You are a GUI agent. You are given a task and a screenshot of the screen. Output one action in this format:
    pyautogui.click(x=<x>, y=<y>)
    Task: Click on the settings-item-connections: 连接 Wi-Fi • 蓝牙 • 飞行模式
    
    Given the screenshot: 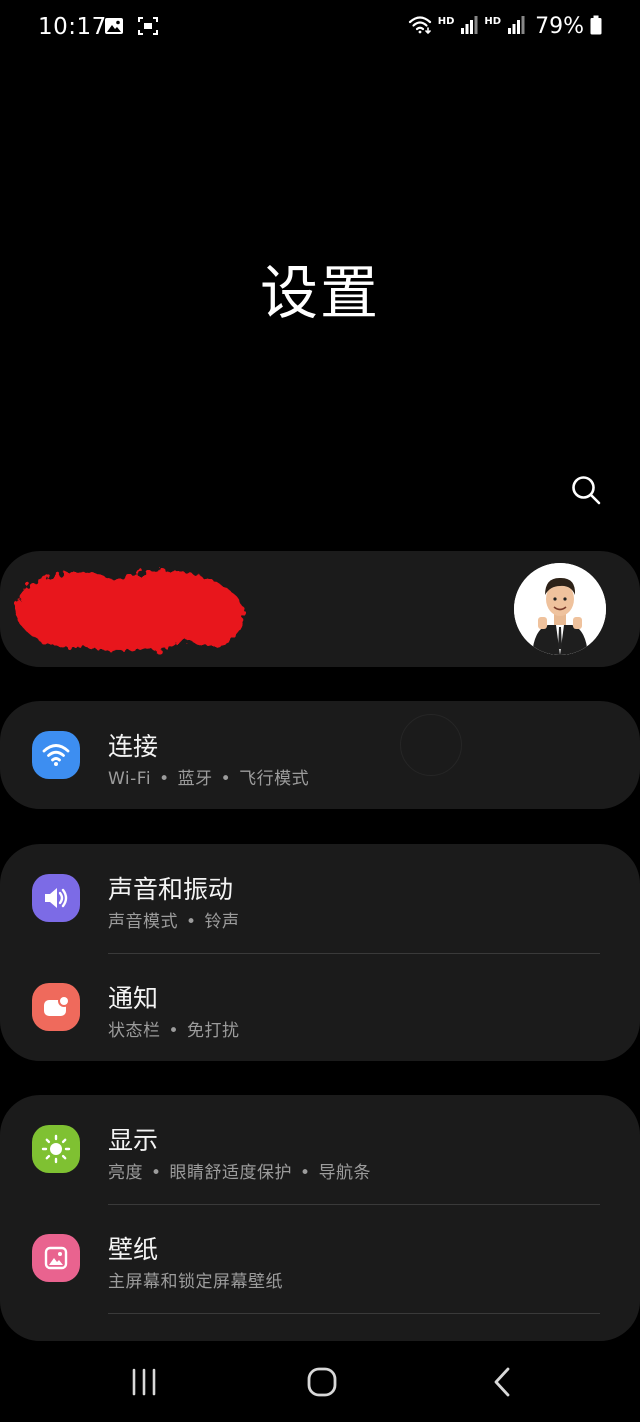 What is the action you would take?
    pyautogui.click(x=320, y=755)
    